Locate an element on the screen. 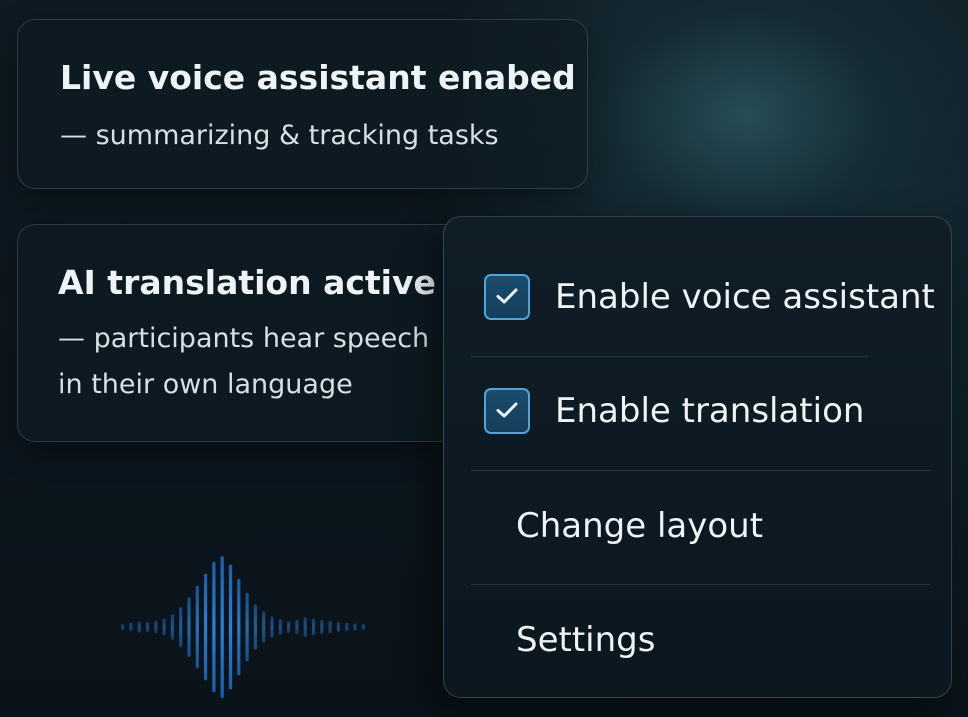 This screenshot has width=968, height=717. change-layout-label: Change layout is located at coordinates (640, 526).